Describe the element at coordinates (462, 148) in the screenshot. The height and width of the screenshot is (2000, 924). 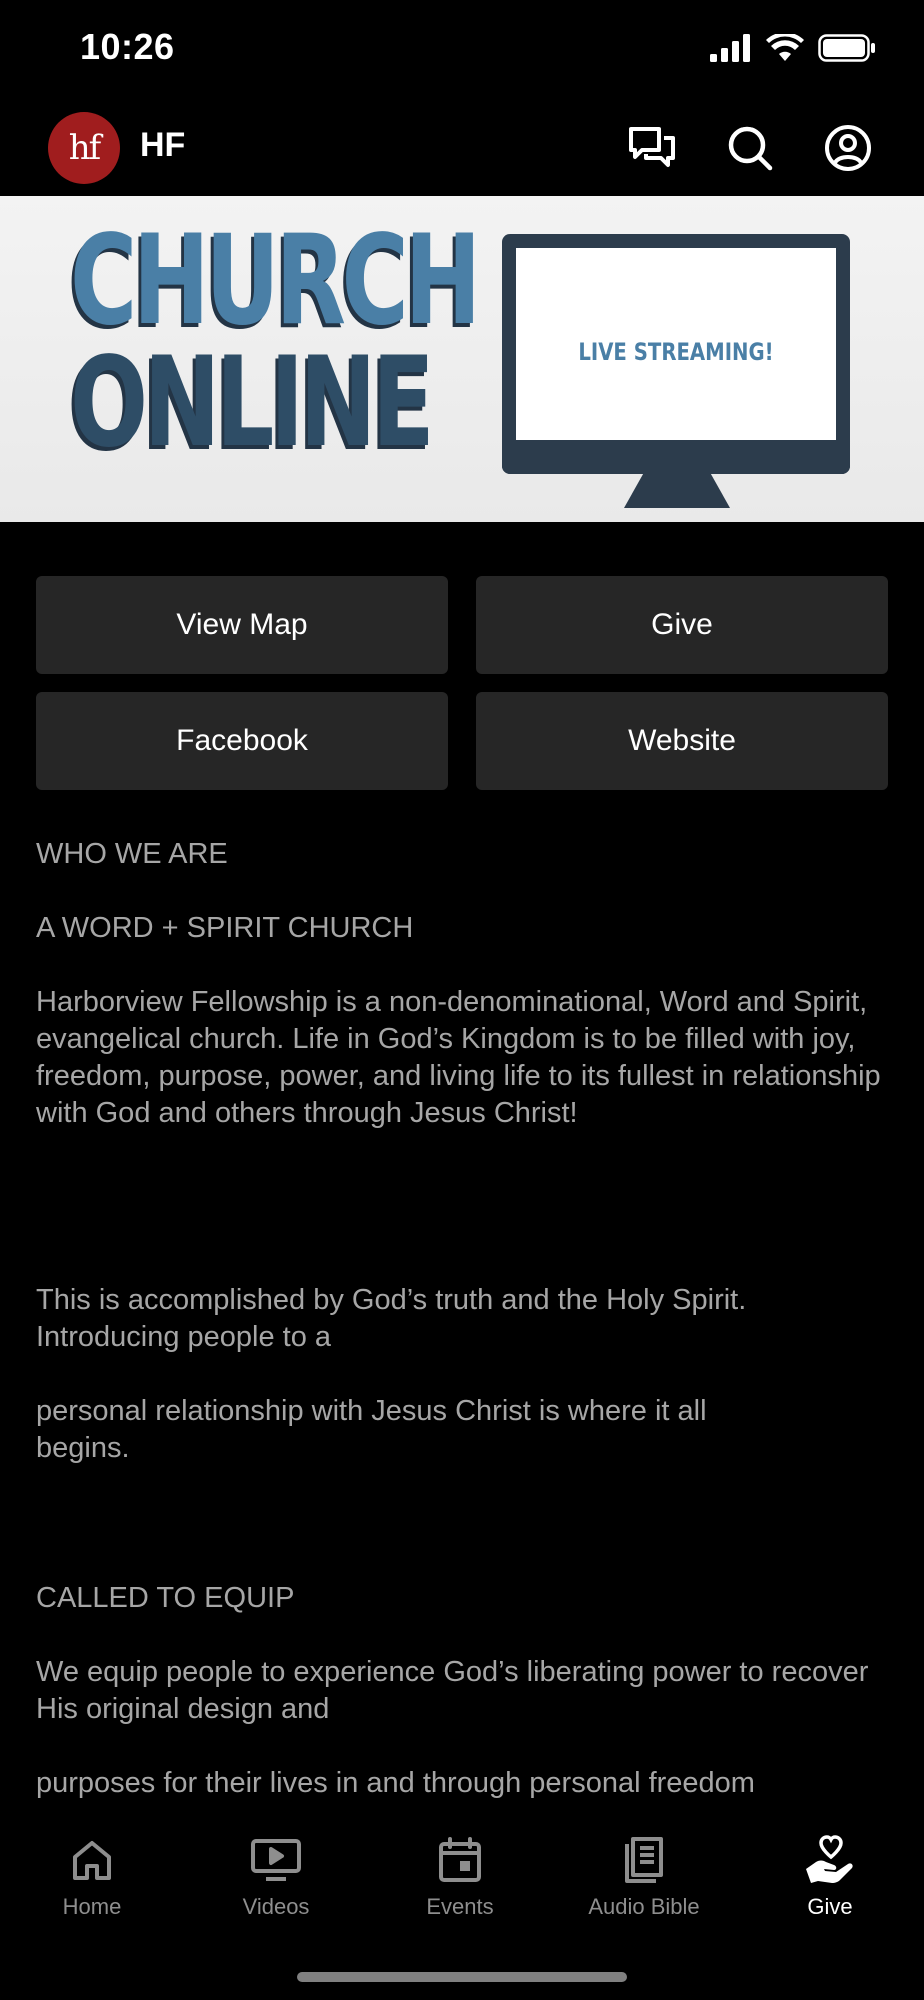
I see `app-header: hf HF` at that location.